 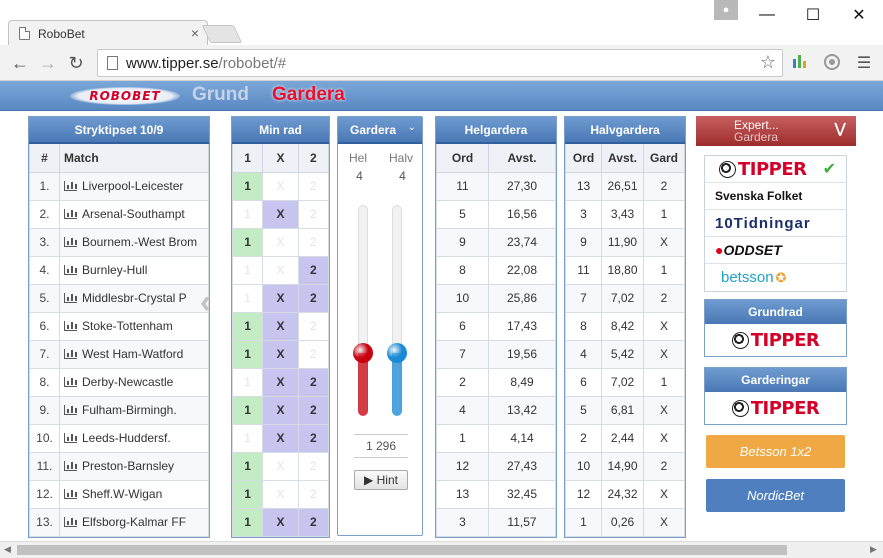 I want to click on tab-grund: Grund, so click(x=220, y=95).